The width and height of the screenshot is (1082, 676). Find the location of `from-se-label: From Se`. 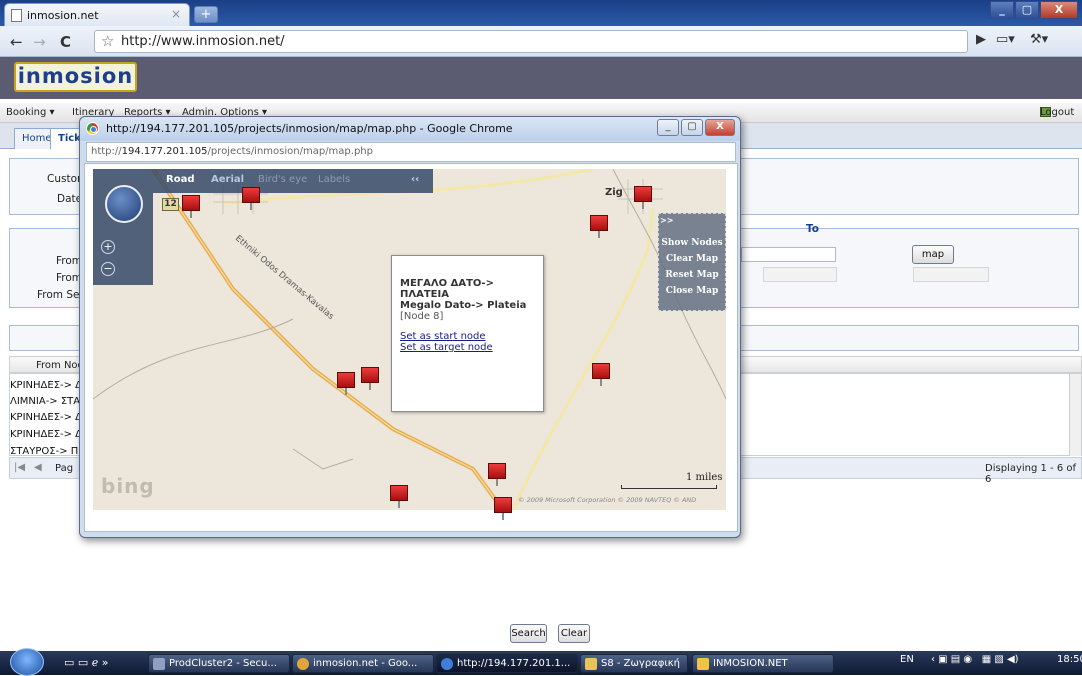

from-se-label: From Se is located at coordinates (58, 295).